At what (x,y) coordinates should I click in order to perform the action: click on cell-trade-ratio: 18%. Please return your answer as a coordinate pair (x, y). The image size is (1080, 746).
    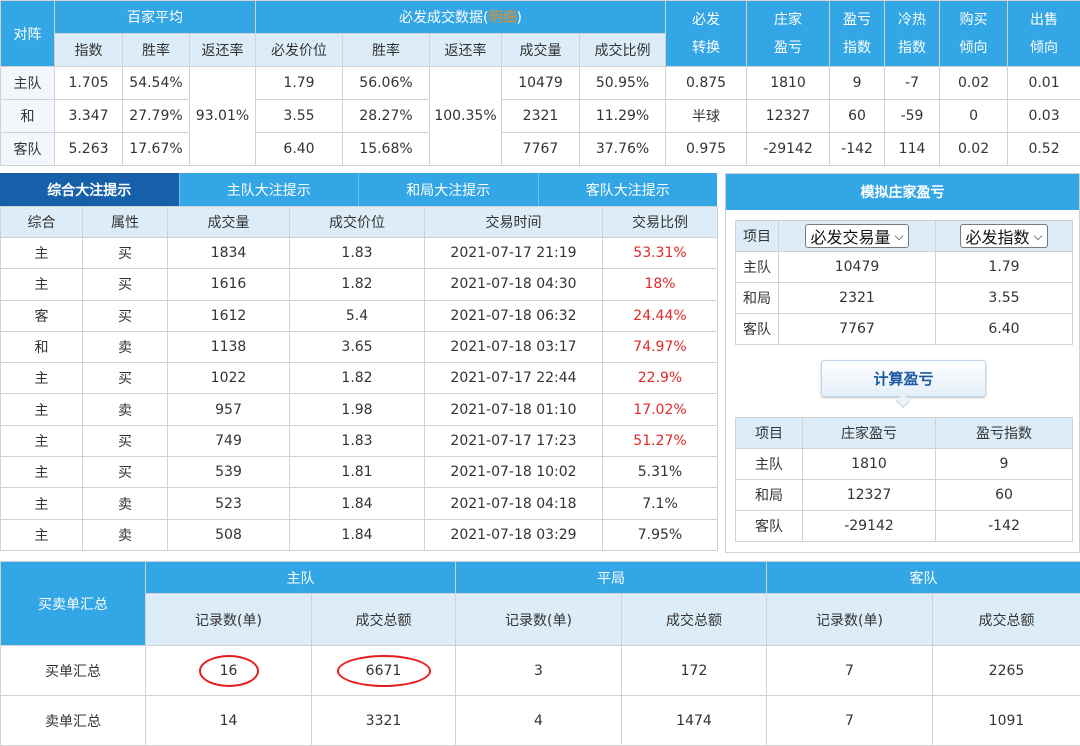
    Looking at the image, I should click on (660, 284).